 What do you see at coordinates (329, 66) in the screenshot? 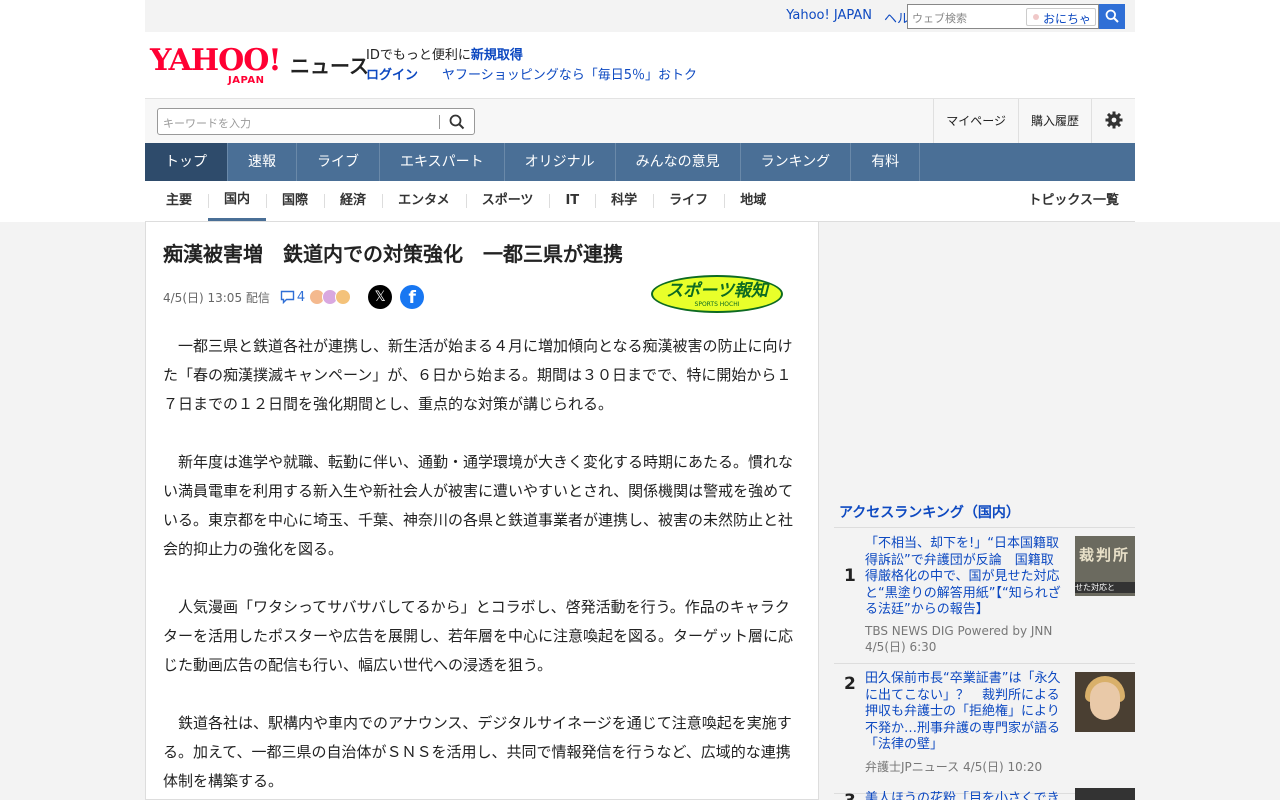
I see `service-name: ニュース` at bounding box center [329, 66].